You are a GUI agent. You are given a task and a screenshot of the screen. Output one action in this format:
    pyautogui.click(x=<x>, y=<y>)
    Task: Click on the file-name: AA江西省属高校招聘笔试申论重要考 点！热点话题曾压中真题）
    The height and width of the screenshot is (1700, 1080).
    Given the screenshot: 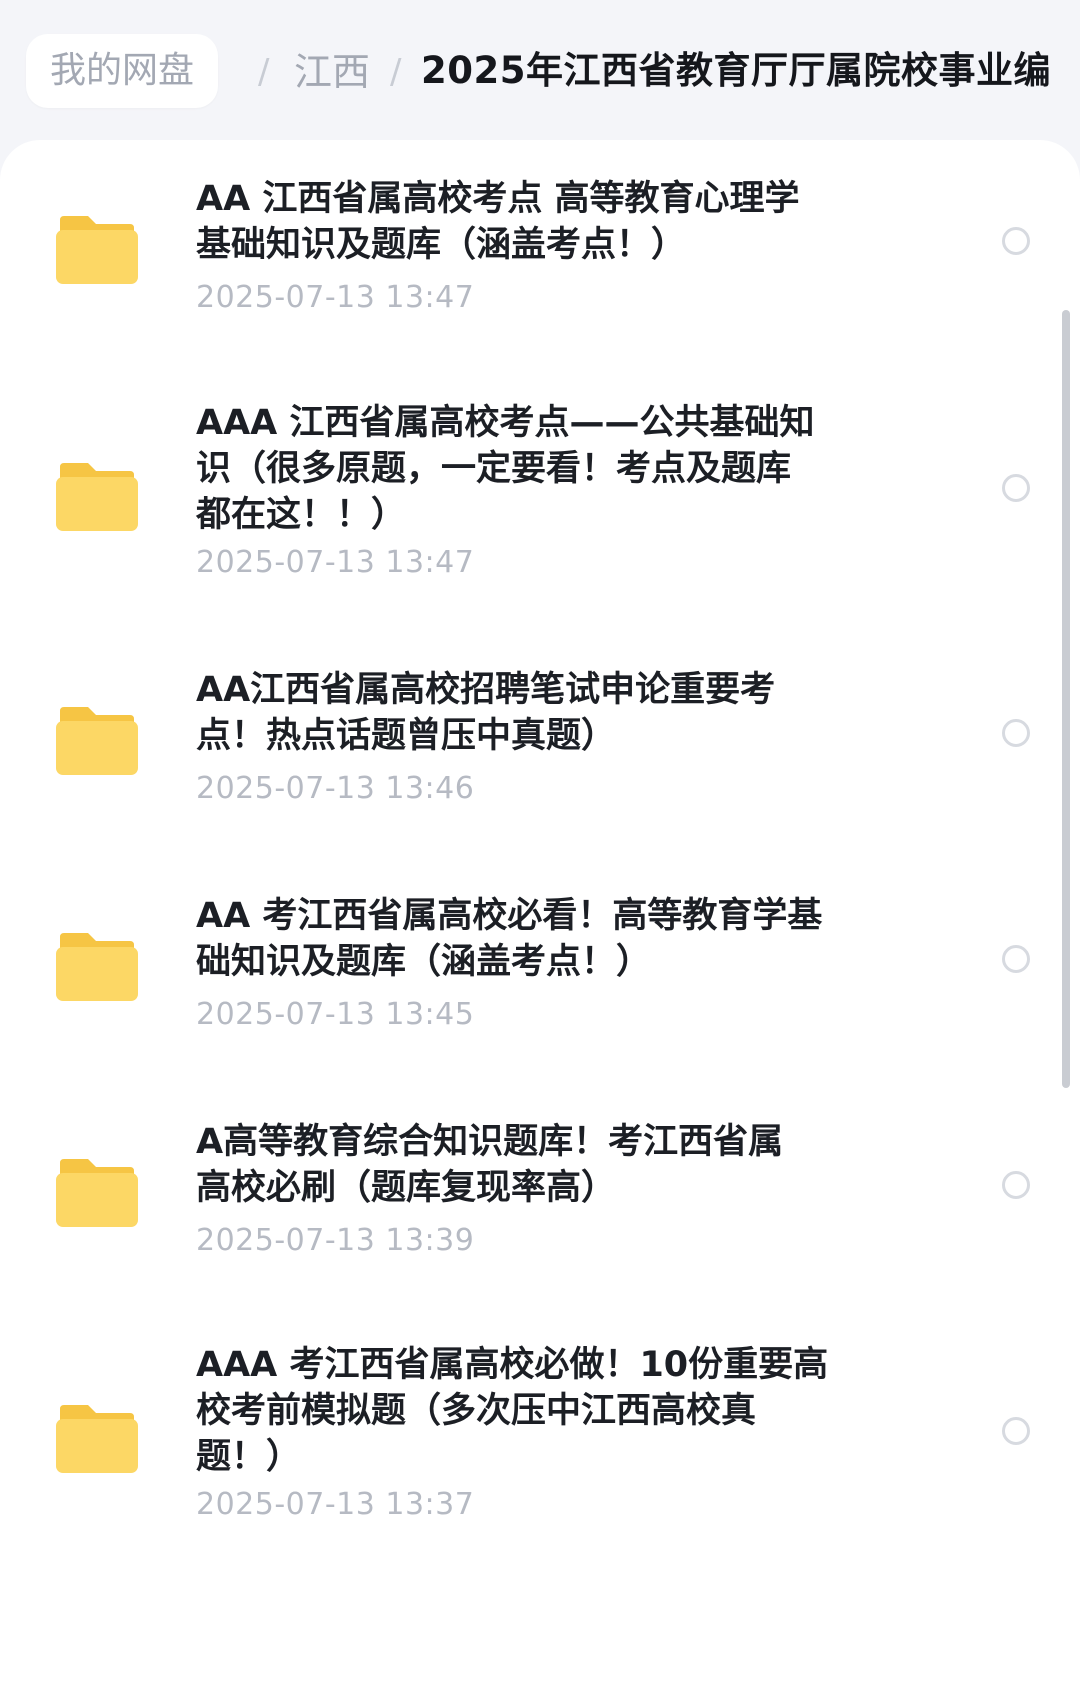 What is the action you would take?
    pyautogui.click(x=486, y=713)
    